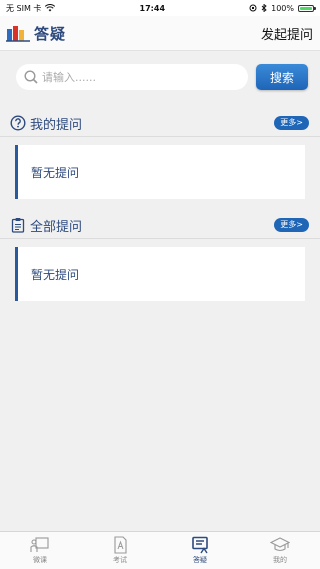 This screenshot has height=569, width=320. What do you see at coordinates (264, 8) in the screenshot?
I see `bluetooth-icon` at bounding box center [264, 8].